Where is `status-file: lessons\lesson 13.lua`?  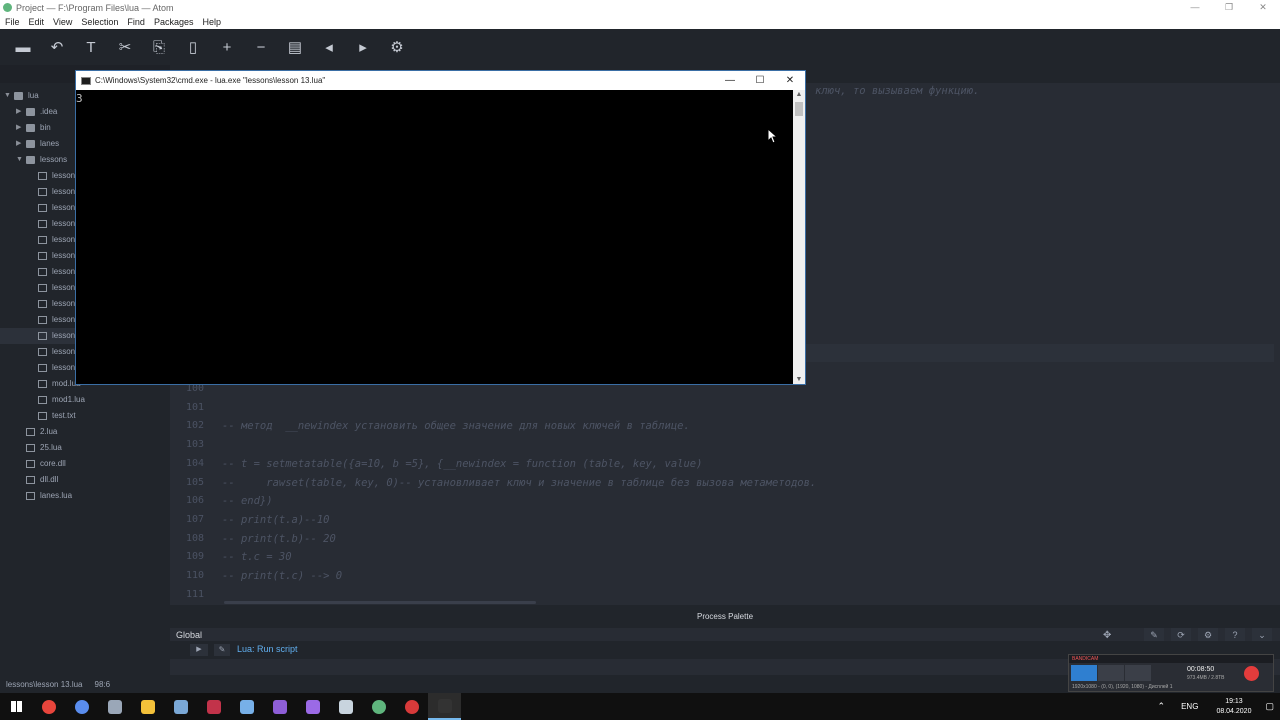 status-file: lessons\lesson 13.lua is located at coordinates (44, 684).